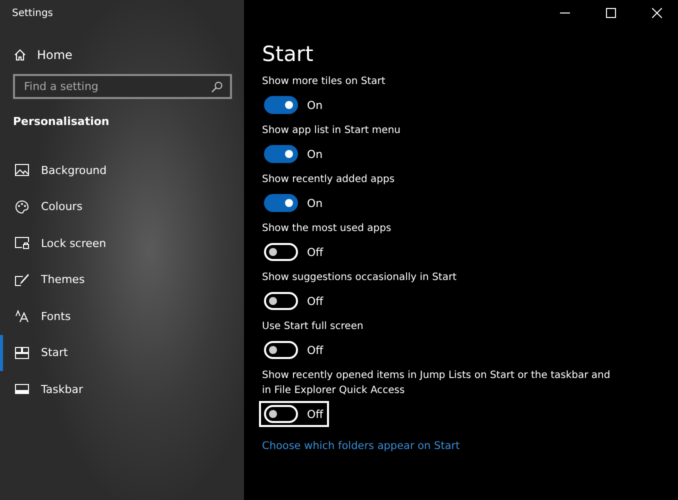 This screenshot has width=678, height=500. What do you see at coordinates (327, 229) in the screenshot?
I see `setting-label: Show the most used apps` at bounding box center [327, 229].